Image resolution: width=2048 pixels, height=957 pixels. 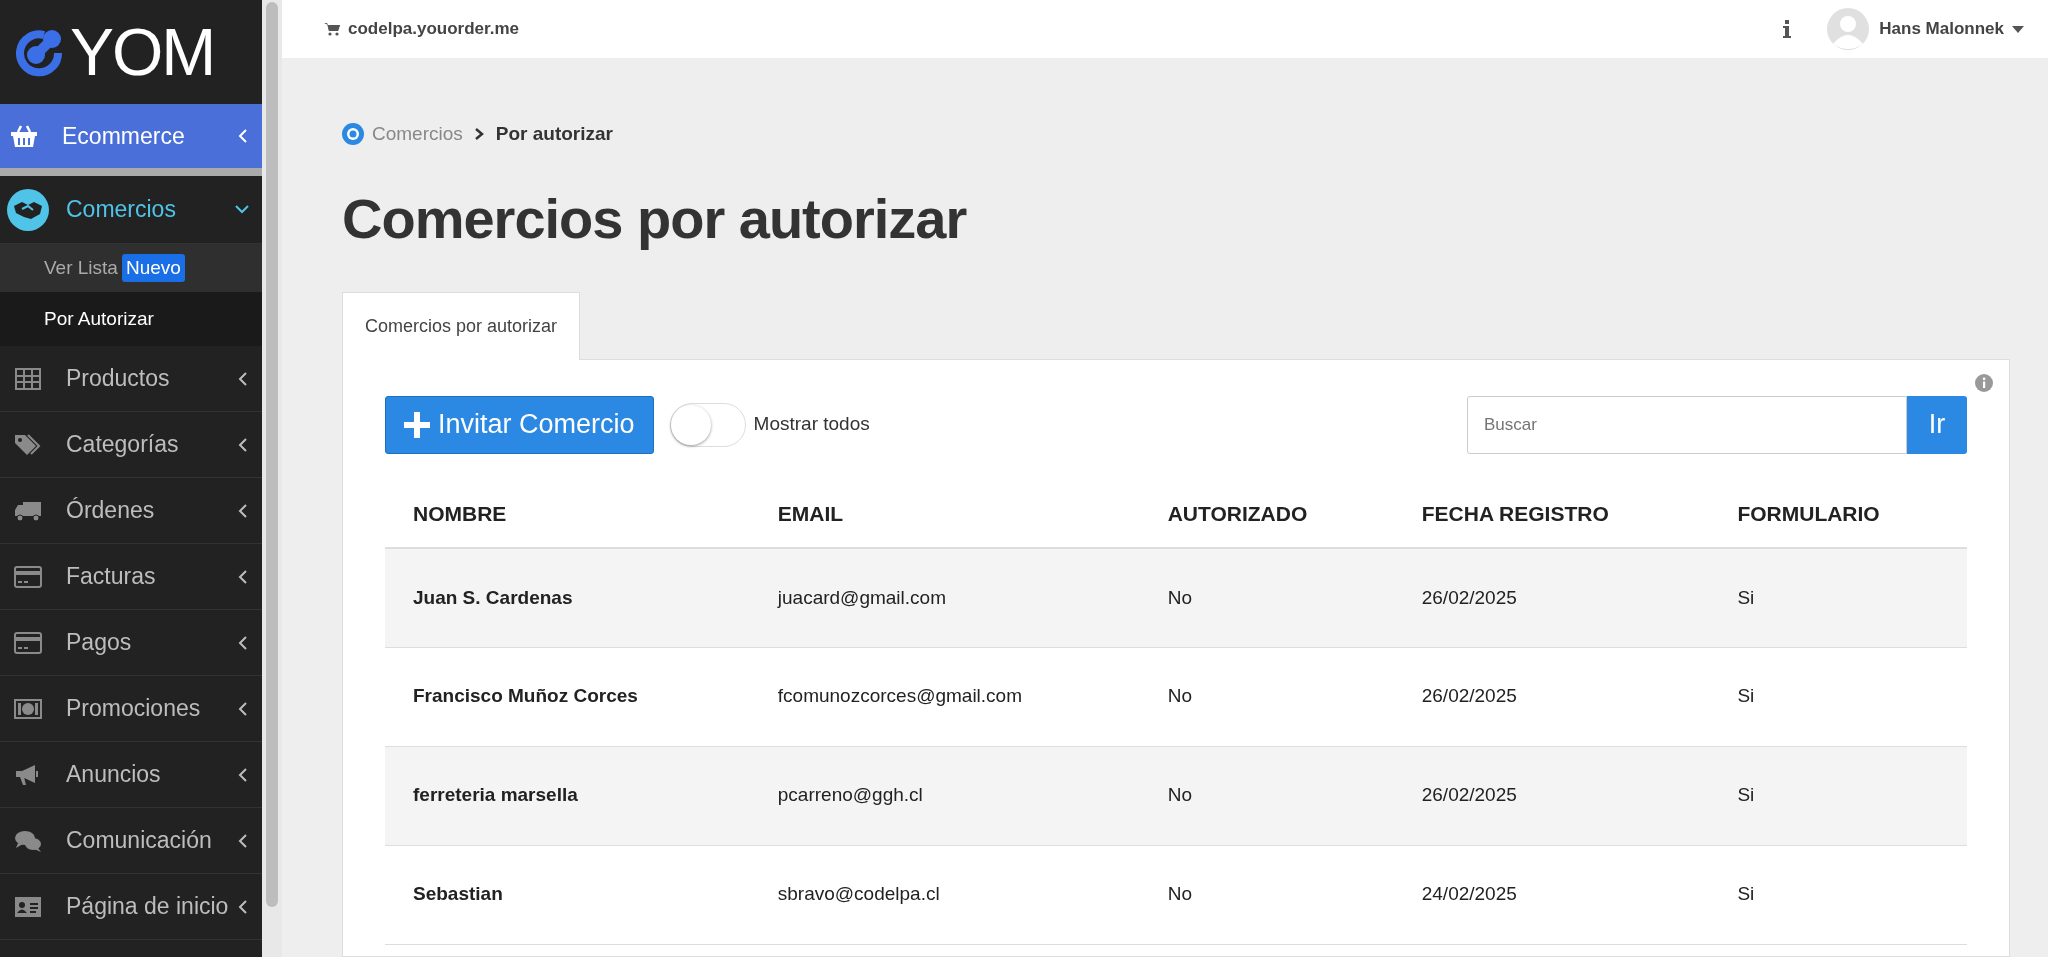 I want to click on submenu-item: Ver Lista Nuevo, so click(x=131, y=268).